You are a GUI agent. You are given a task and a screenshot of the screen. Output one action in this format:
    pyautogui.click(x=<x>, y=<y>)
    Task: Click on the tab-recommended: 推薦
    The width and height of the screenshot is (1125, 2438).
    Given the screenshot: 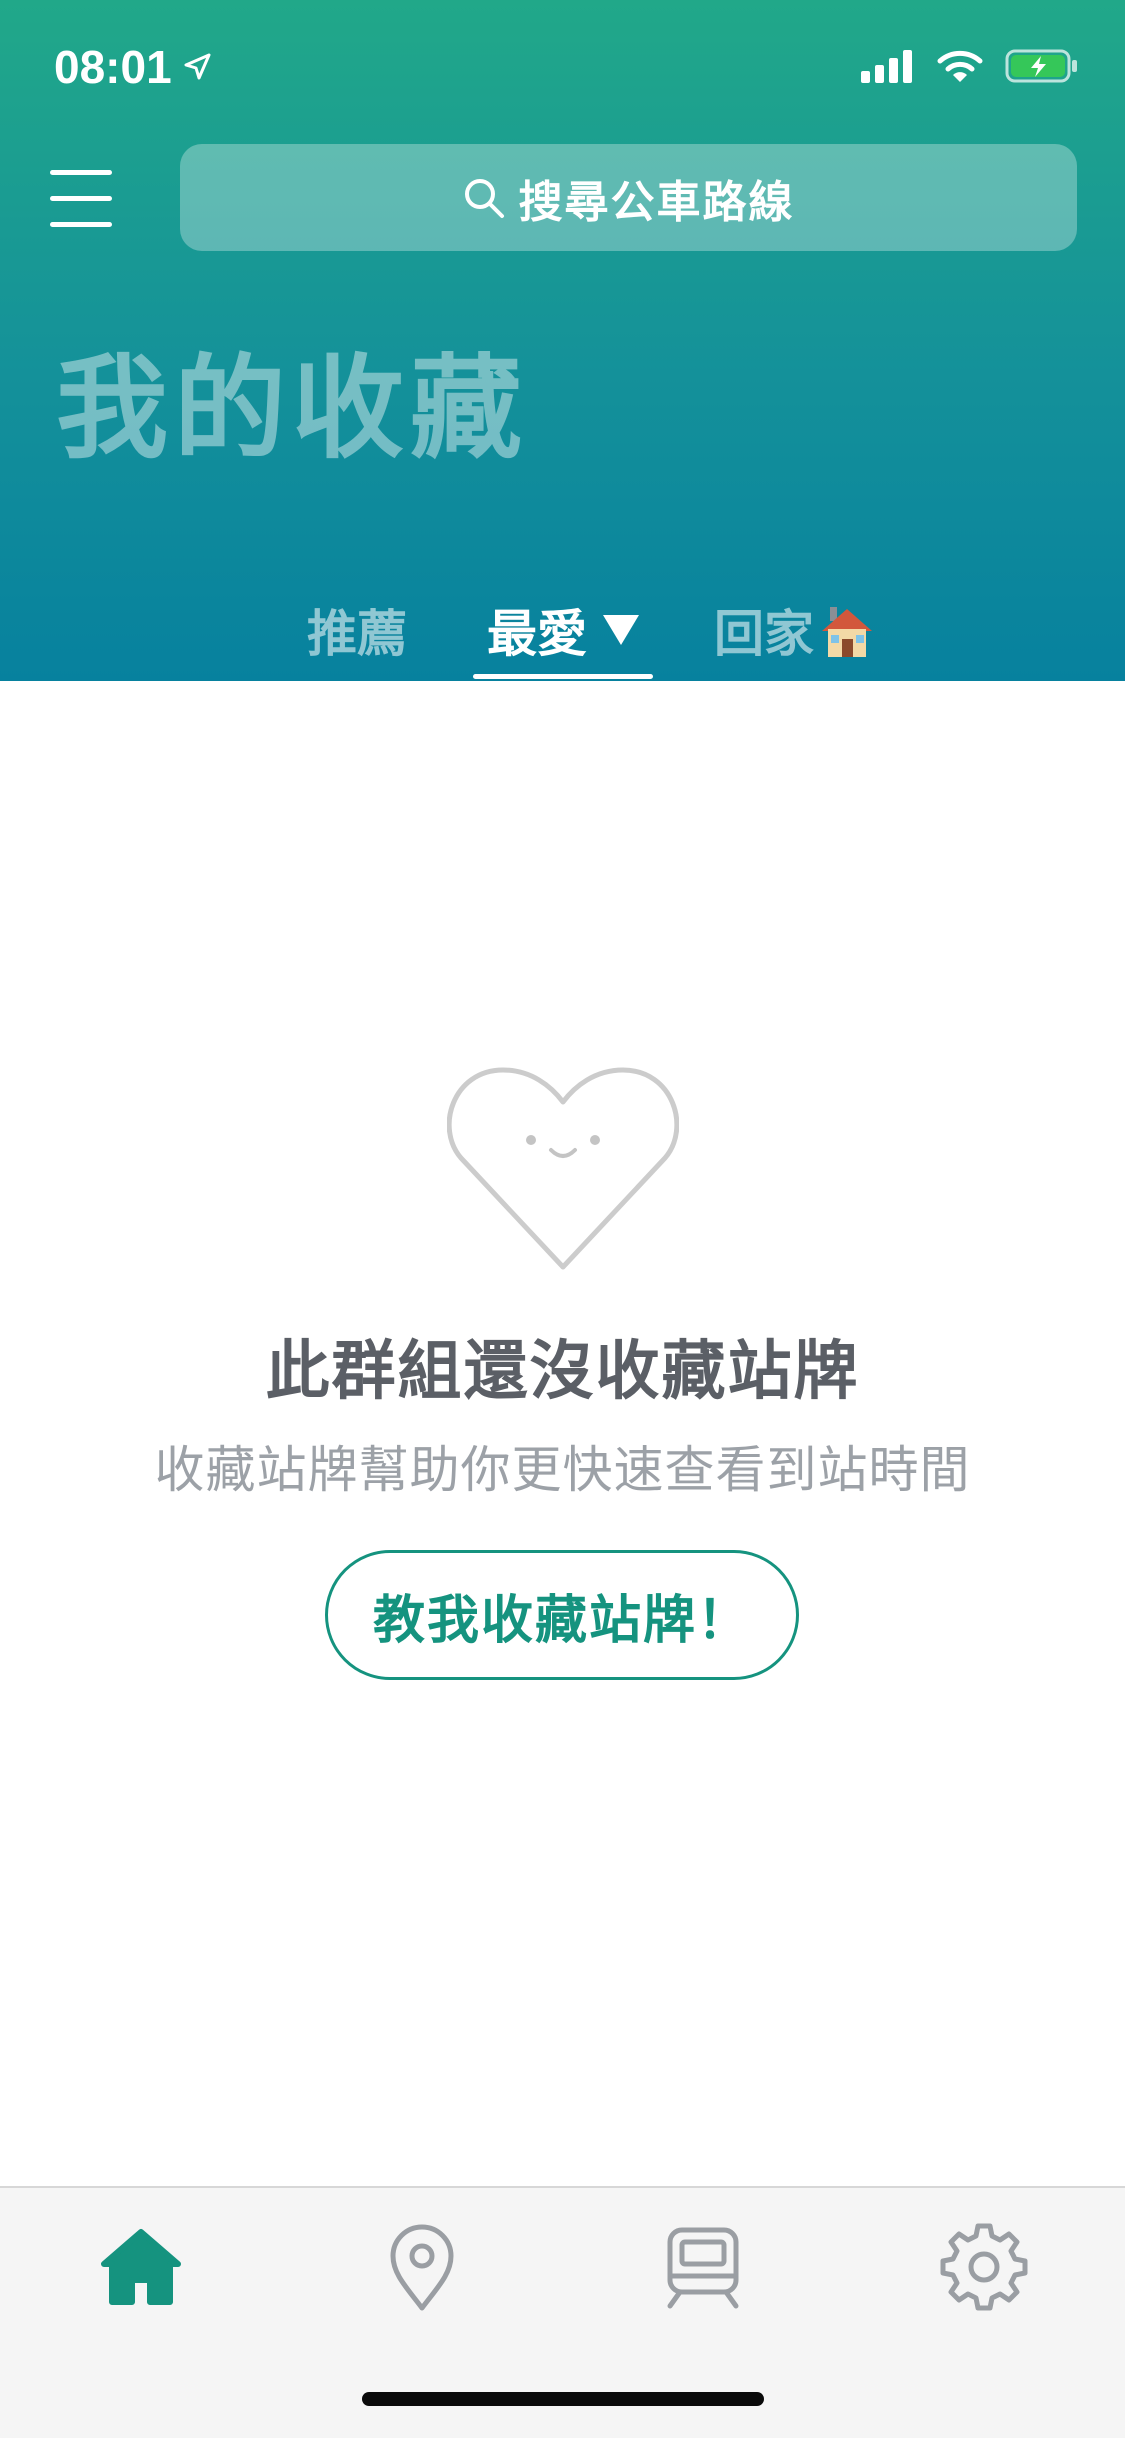 What is the action you would take?
    pyautogui.click(x=357, y=630)
    